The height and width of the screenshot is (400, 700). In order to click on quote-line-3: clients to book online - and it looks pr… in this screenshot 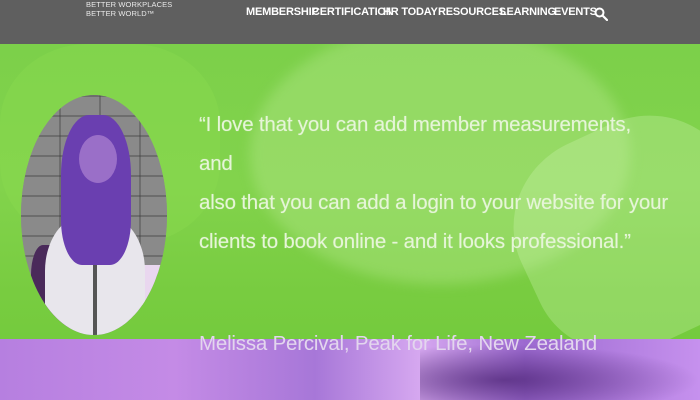, I will do `click(415, 241)`.